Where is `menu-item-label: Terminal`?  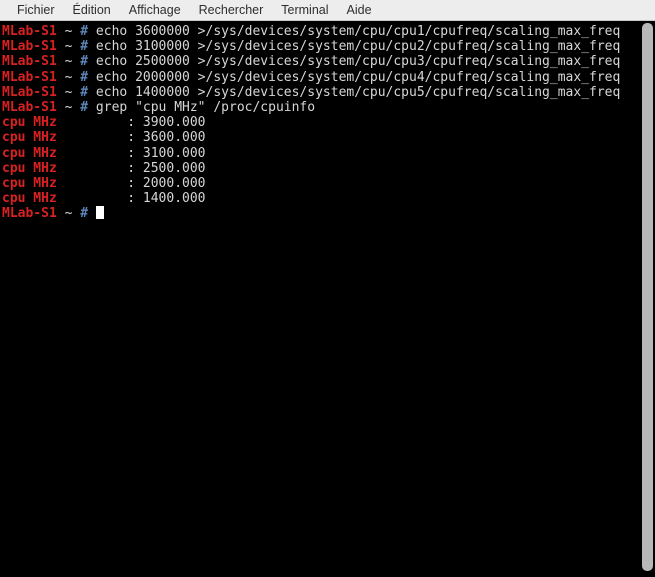 menu-item-label: Terminal is located at coordinates (305, 9).